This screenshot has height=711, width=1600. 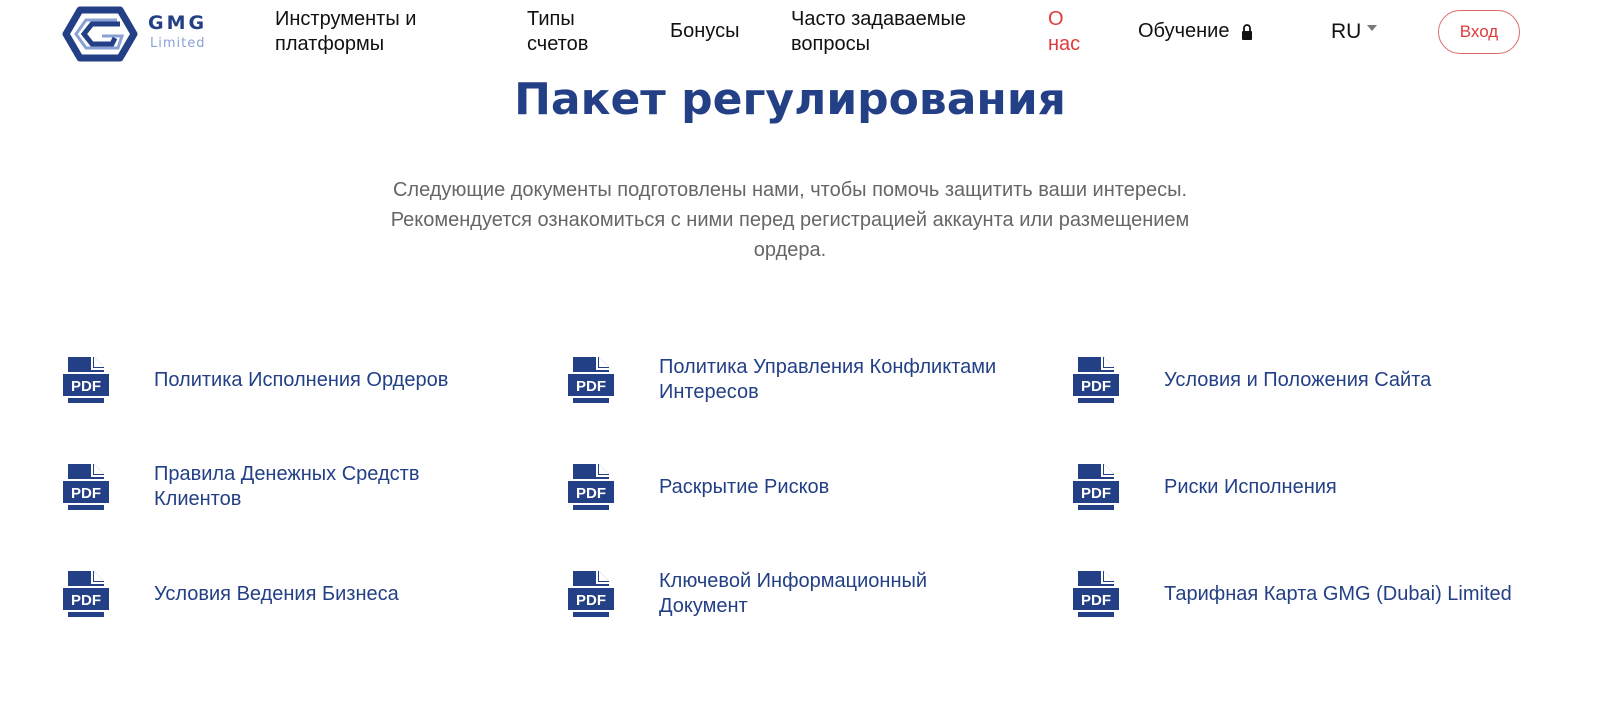 I want to click on document-label: Риски Исполнения, so click(x=1250, y=486).